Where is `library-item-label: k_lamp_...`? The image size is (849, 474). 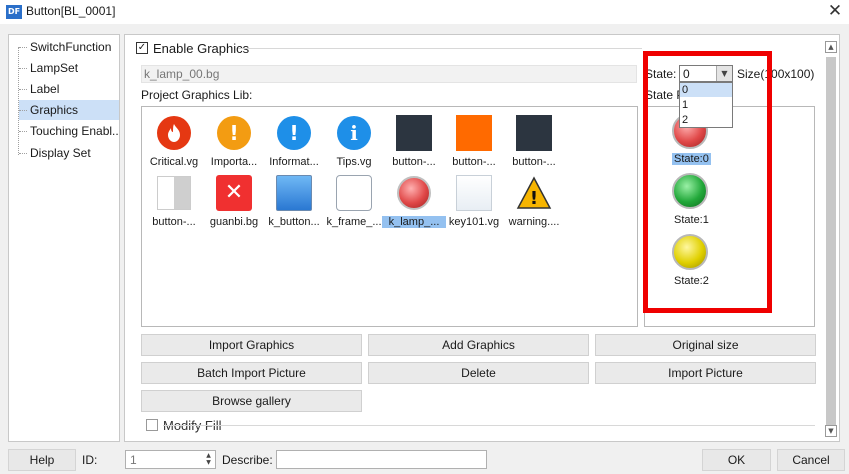
library-item-label: k_lamp_... is located at coordinates (414, 222).